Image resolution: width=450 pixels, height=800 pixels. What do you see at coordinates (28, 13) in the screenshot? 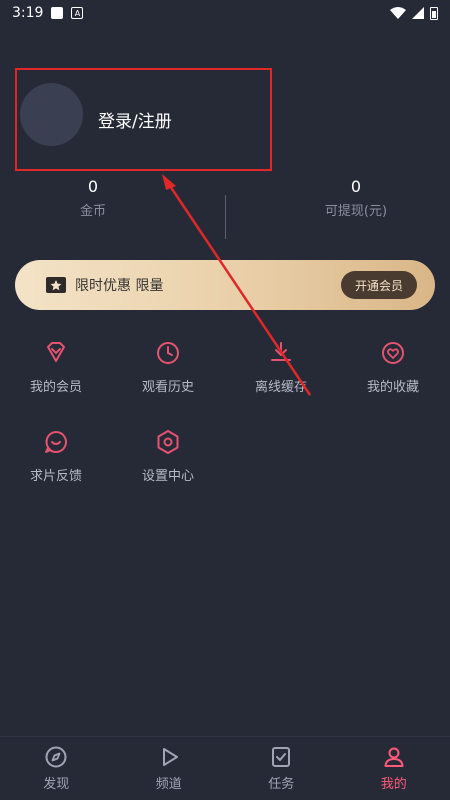
I see `status-time: 3:19` at bounding box center [28, 13].